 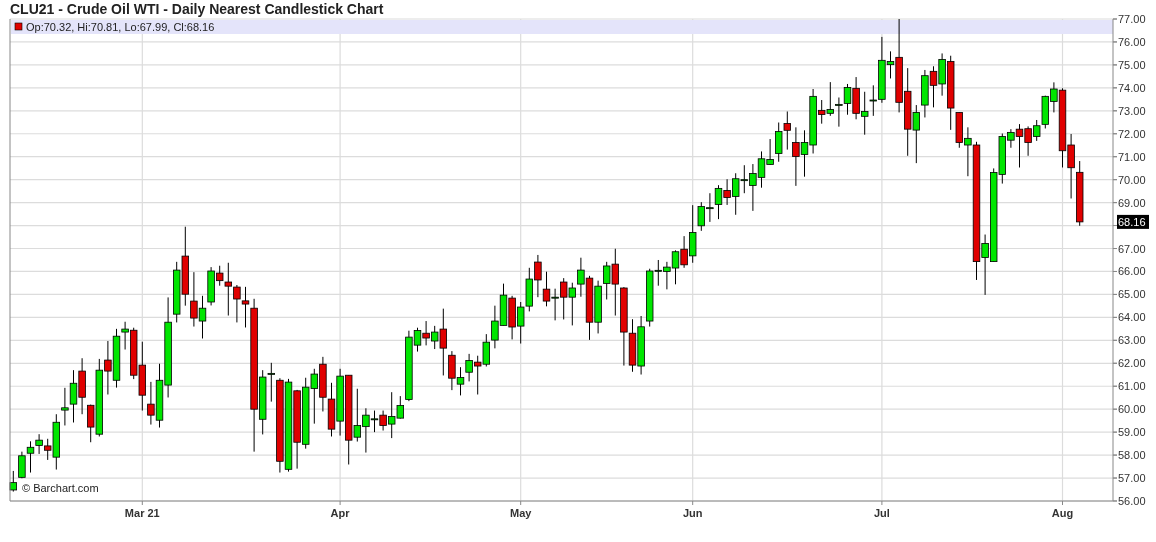 I want to click on axis-label: 64.00, so click(x=1132, y=317).